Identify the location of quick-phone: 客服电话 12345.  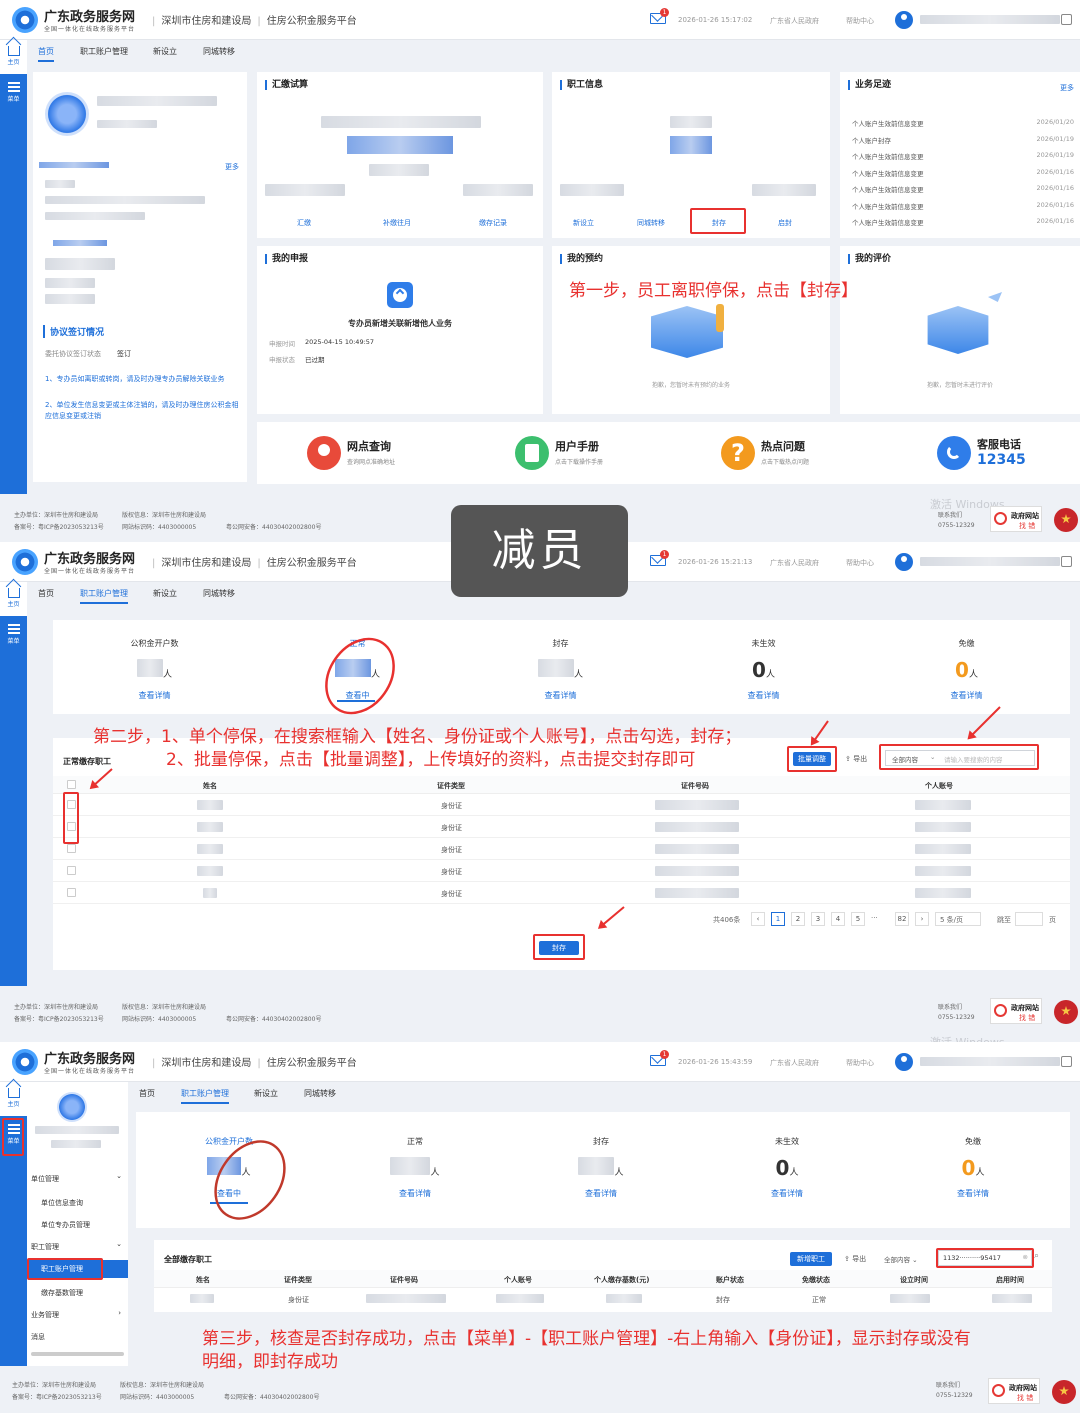
(1001, 452).